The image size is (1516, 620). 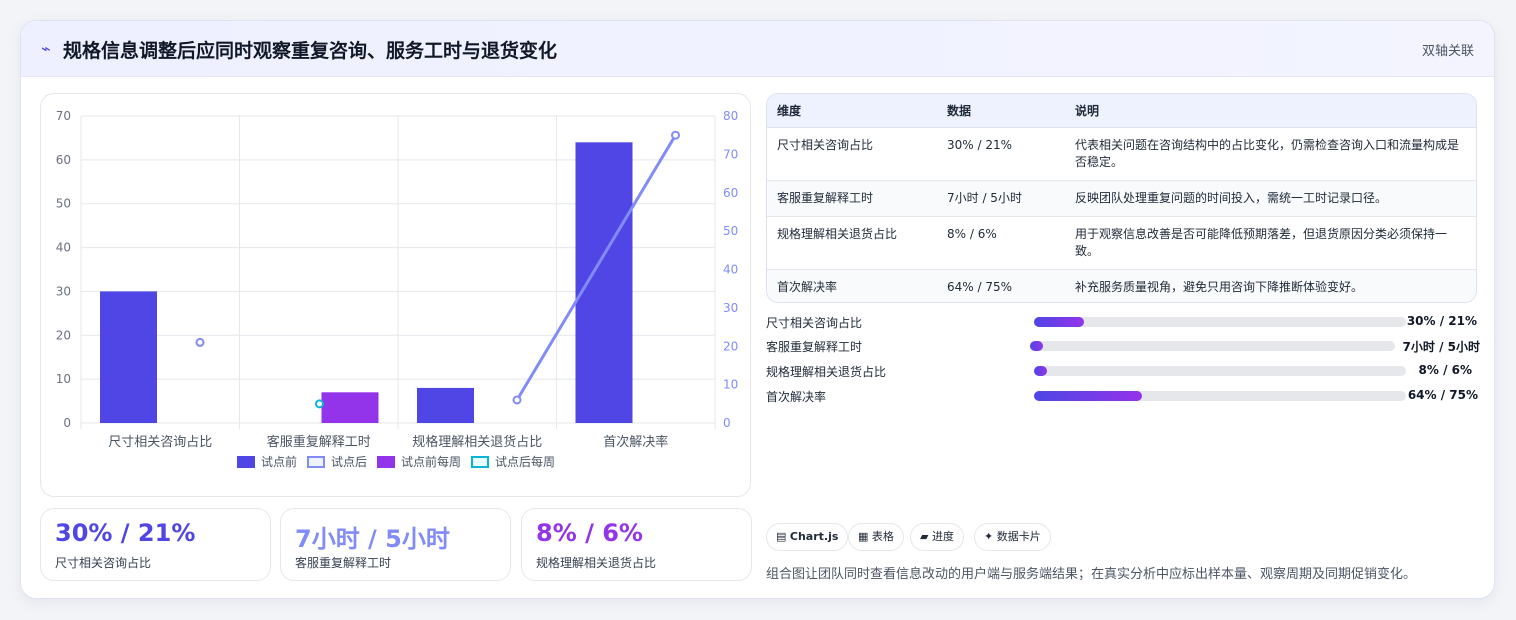 What do you see at coordinates (1270, 285) in the screenshot?
I see `cell-note: 补充服务质量视角，避免只用咨询下降推断体验变好。` at bounding box center [1270, 285].